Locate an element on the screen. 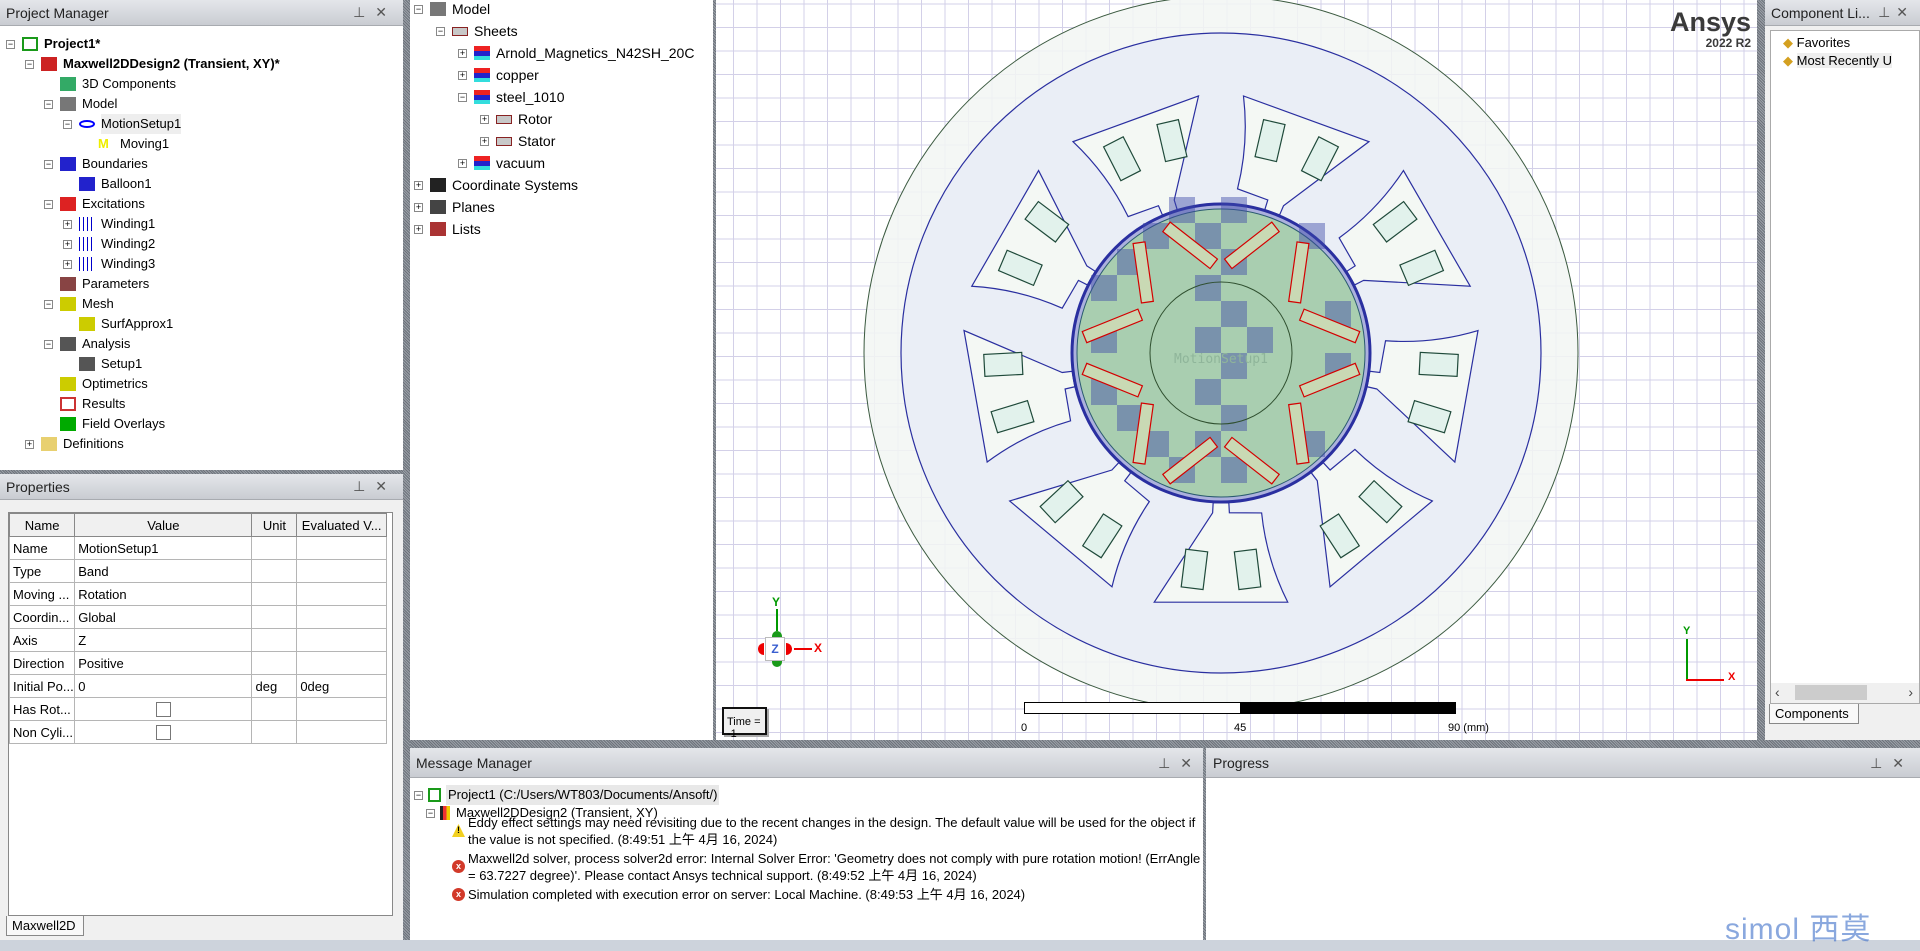 The image size is (1920, 951). winding-icon is located at coordinates (87, 244).